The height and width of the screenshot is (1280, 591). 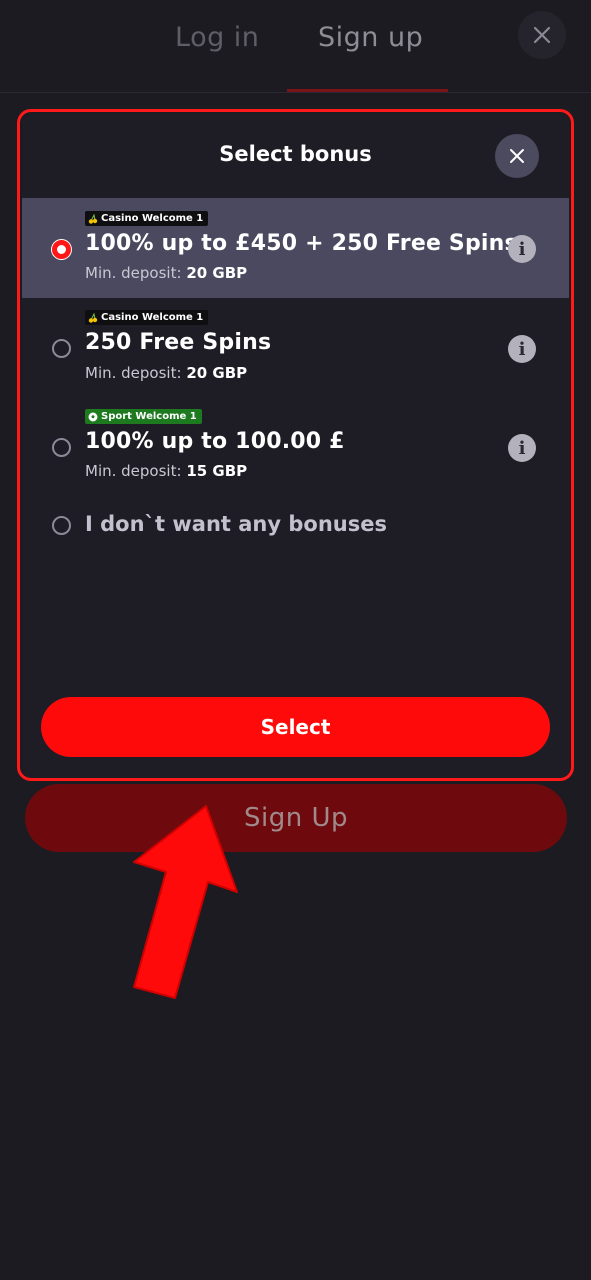 I want to click on close-button, so click(x=542, y=35).